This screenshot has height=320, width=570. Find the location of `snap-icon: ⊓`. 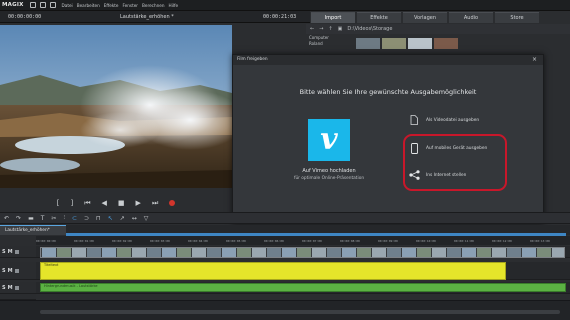

snap-icon: ⊓ is located at coordinates (98, 218).